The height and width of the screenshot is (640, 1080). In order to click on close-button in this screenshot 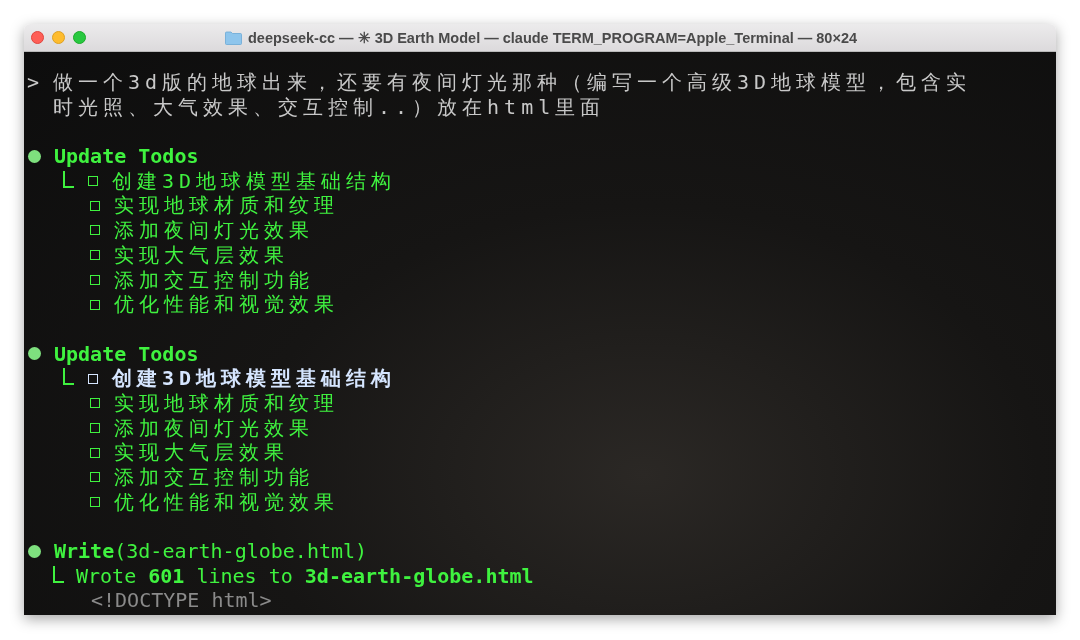, I will do `click(37, 37)`.